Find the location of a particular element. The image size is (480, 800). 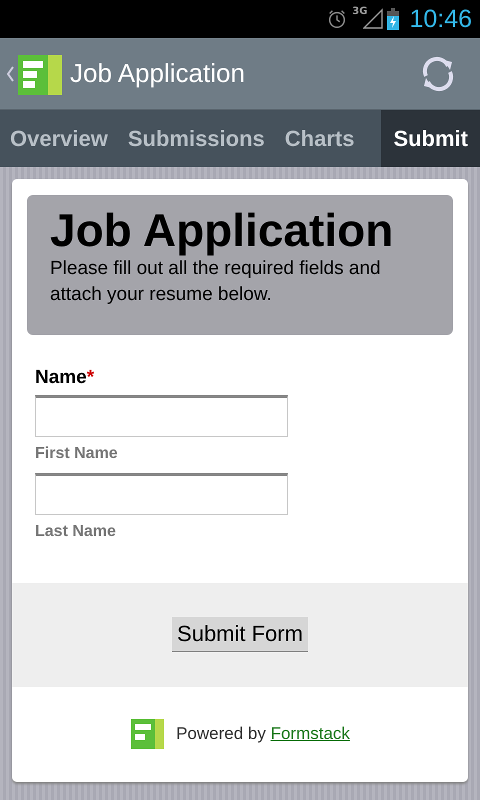

form-description: Please fill out all the required fields and attach your resume below. is located at coordinates (216, 282).